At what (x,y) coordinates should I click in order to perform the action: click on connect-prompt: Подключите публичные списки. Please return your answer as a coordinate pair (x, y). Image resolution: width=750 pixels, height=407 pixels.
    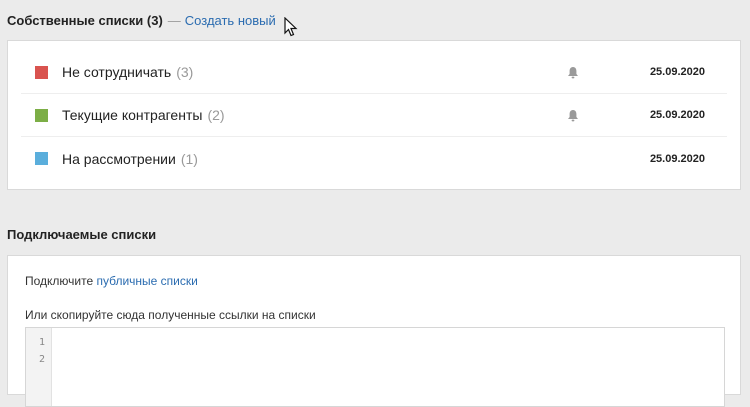
    Looking at the image, I should click on (111, 281).